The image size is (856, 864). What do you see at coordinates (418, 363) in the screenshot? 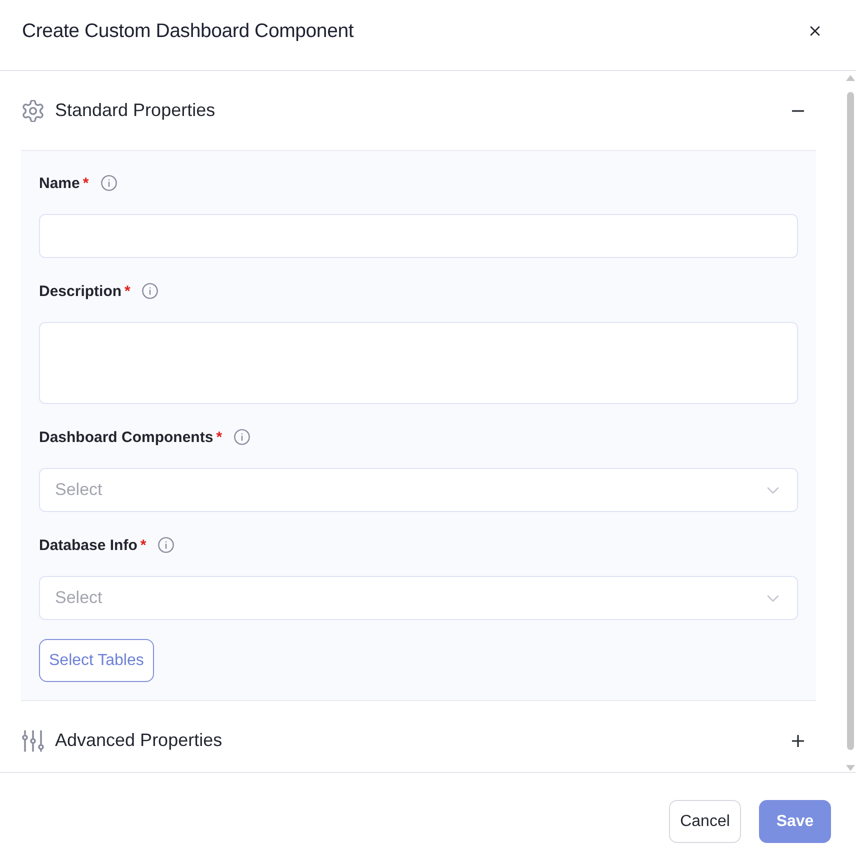
I see `textarea-field` at bounding box center [418, 363].